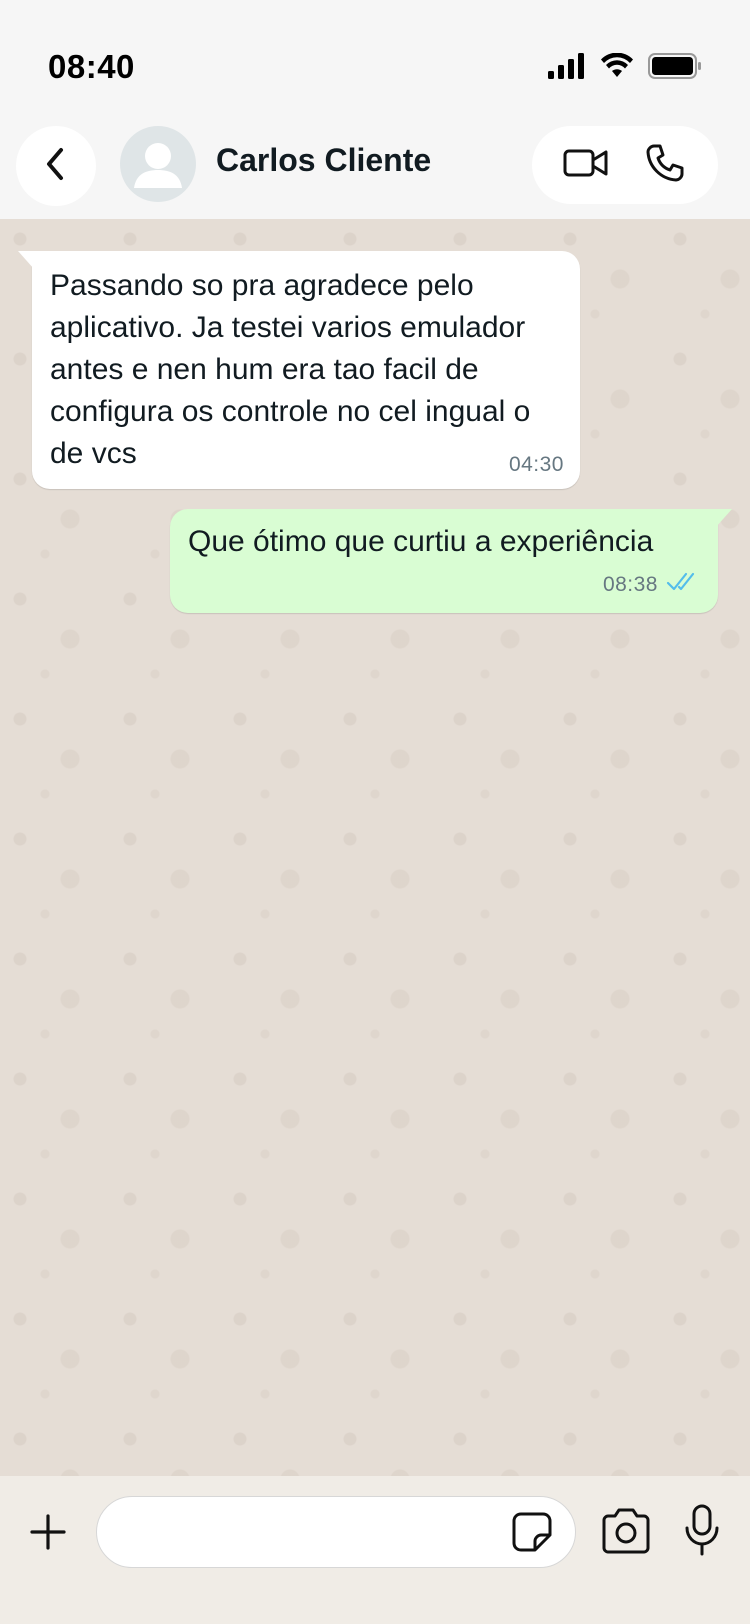 The height and width of the screenshot is (1624, 750). I want to click on attach-button, so click(48, 1532).